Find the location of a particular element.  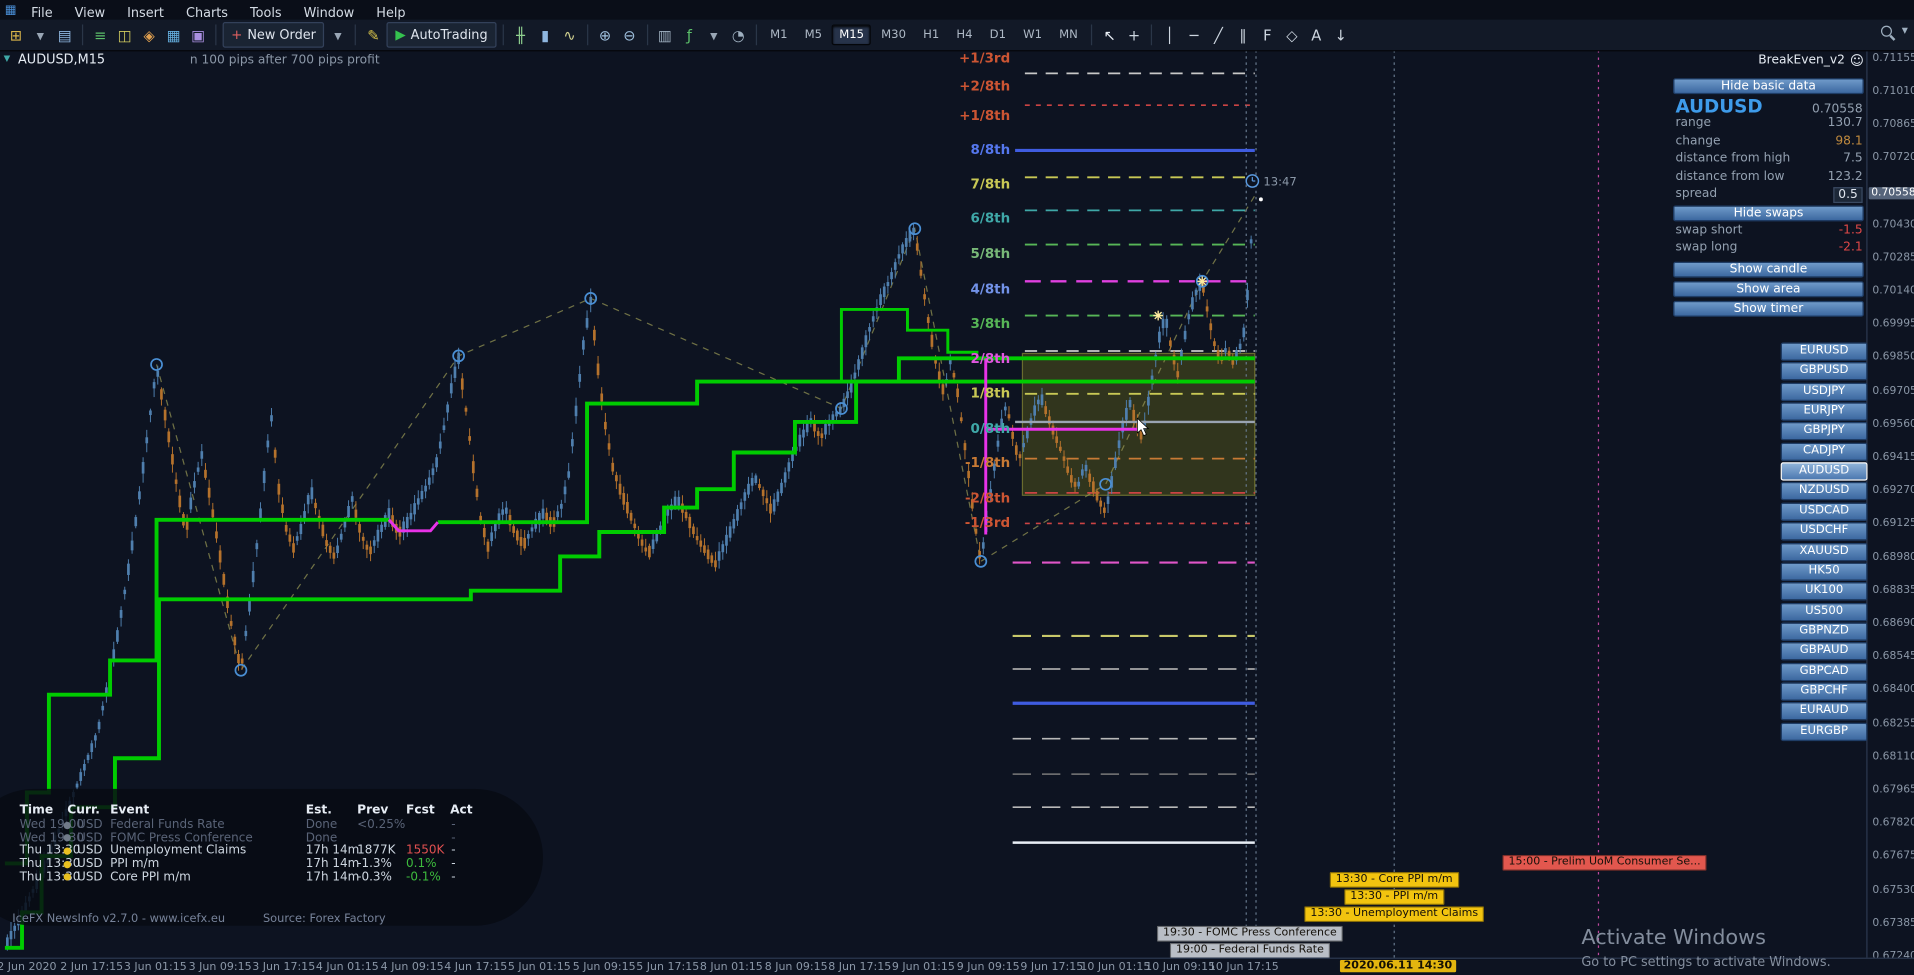

price-tick: 0.70865 is located at coordinates (1893, 124).